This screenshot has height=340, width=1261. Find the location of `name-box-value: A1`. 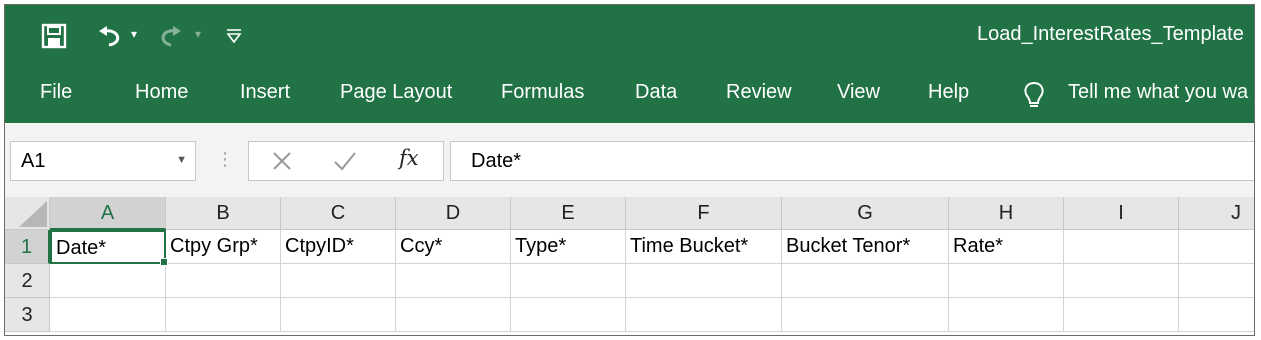

name-box-value: A1 is located at coordinates (33, 161).